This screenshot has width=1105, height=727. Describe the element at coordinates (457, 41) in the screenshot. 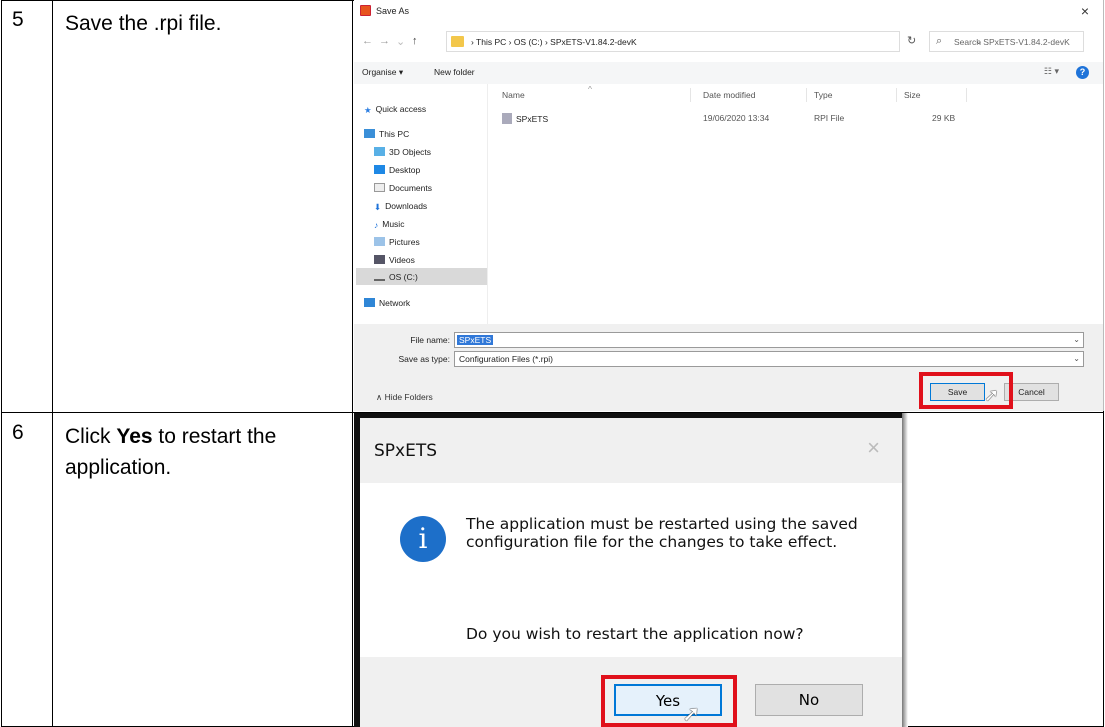

I see `folder-icon` at that location.